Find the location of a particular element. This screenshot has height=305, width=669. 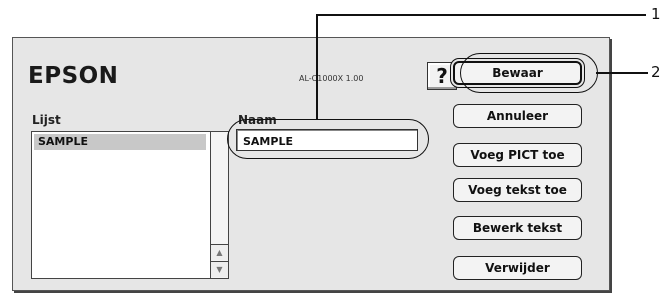

add-text-button: Voeg tekst toe is located at coordinates (517, 190).